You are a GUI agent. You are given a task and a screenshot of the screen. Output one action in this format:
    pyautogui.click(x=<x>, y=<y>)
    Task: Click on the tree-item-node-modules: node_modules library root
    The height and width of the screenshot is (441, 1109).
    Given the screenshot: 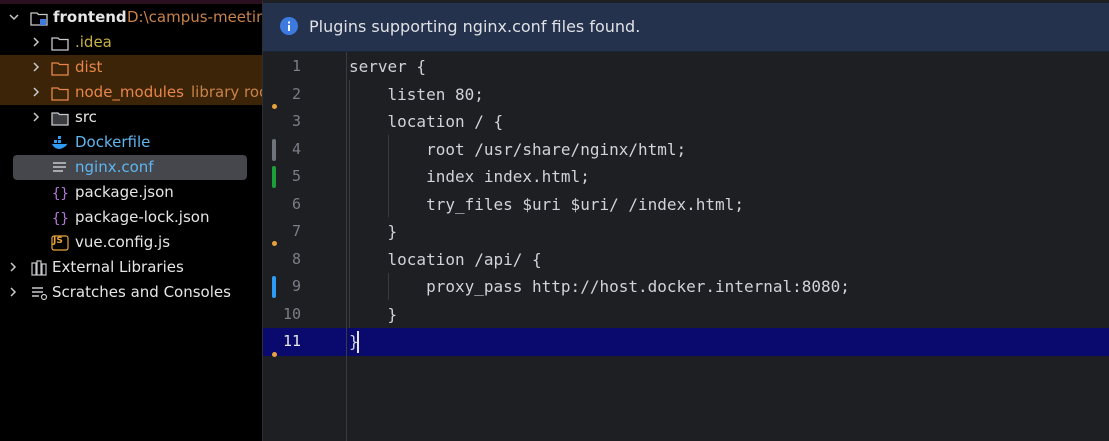 What is the action you would take?
    pyautogui.click(x=131, y=92)
    